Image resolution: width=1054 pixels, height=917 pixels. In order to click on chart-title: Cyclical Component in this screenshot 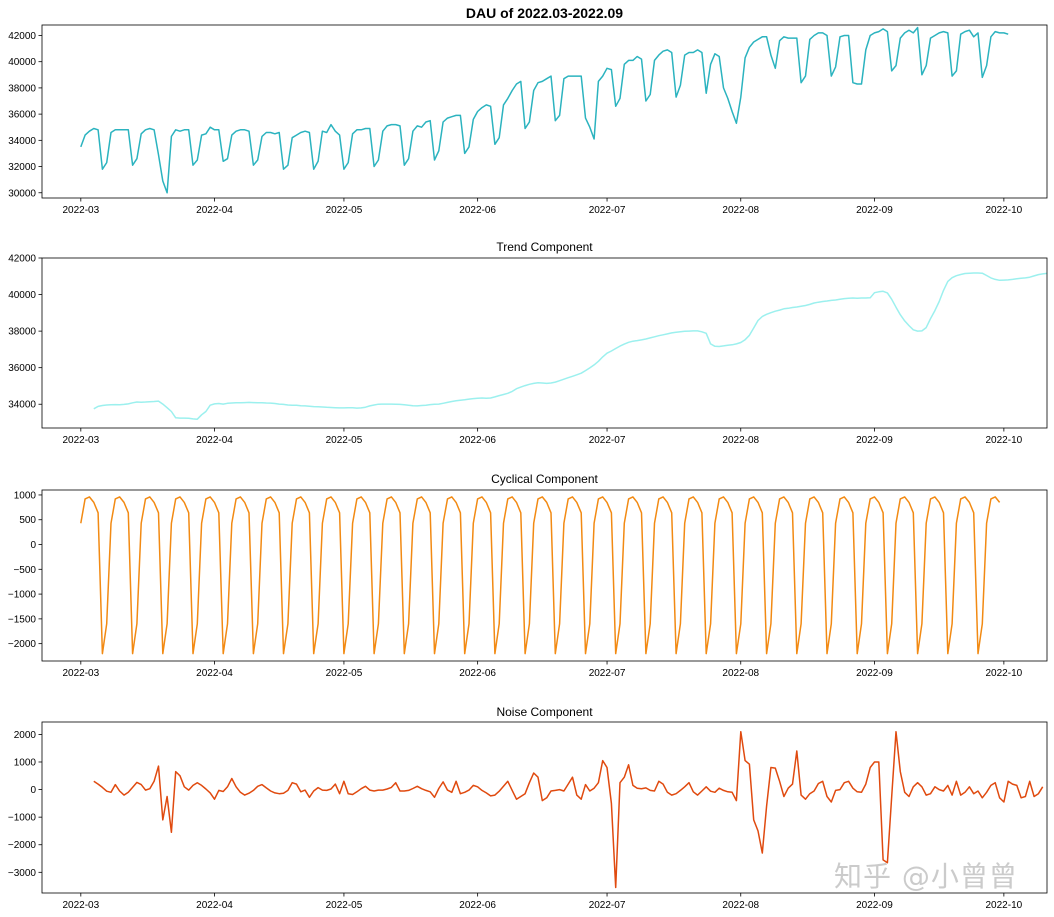, I will do `click(544, 479)`.